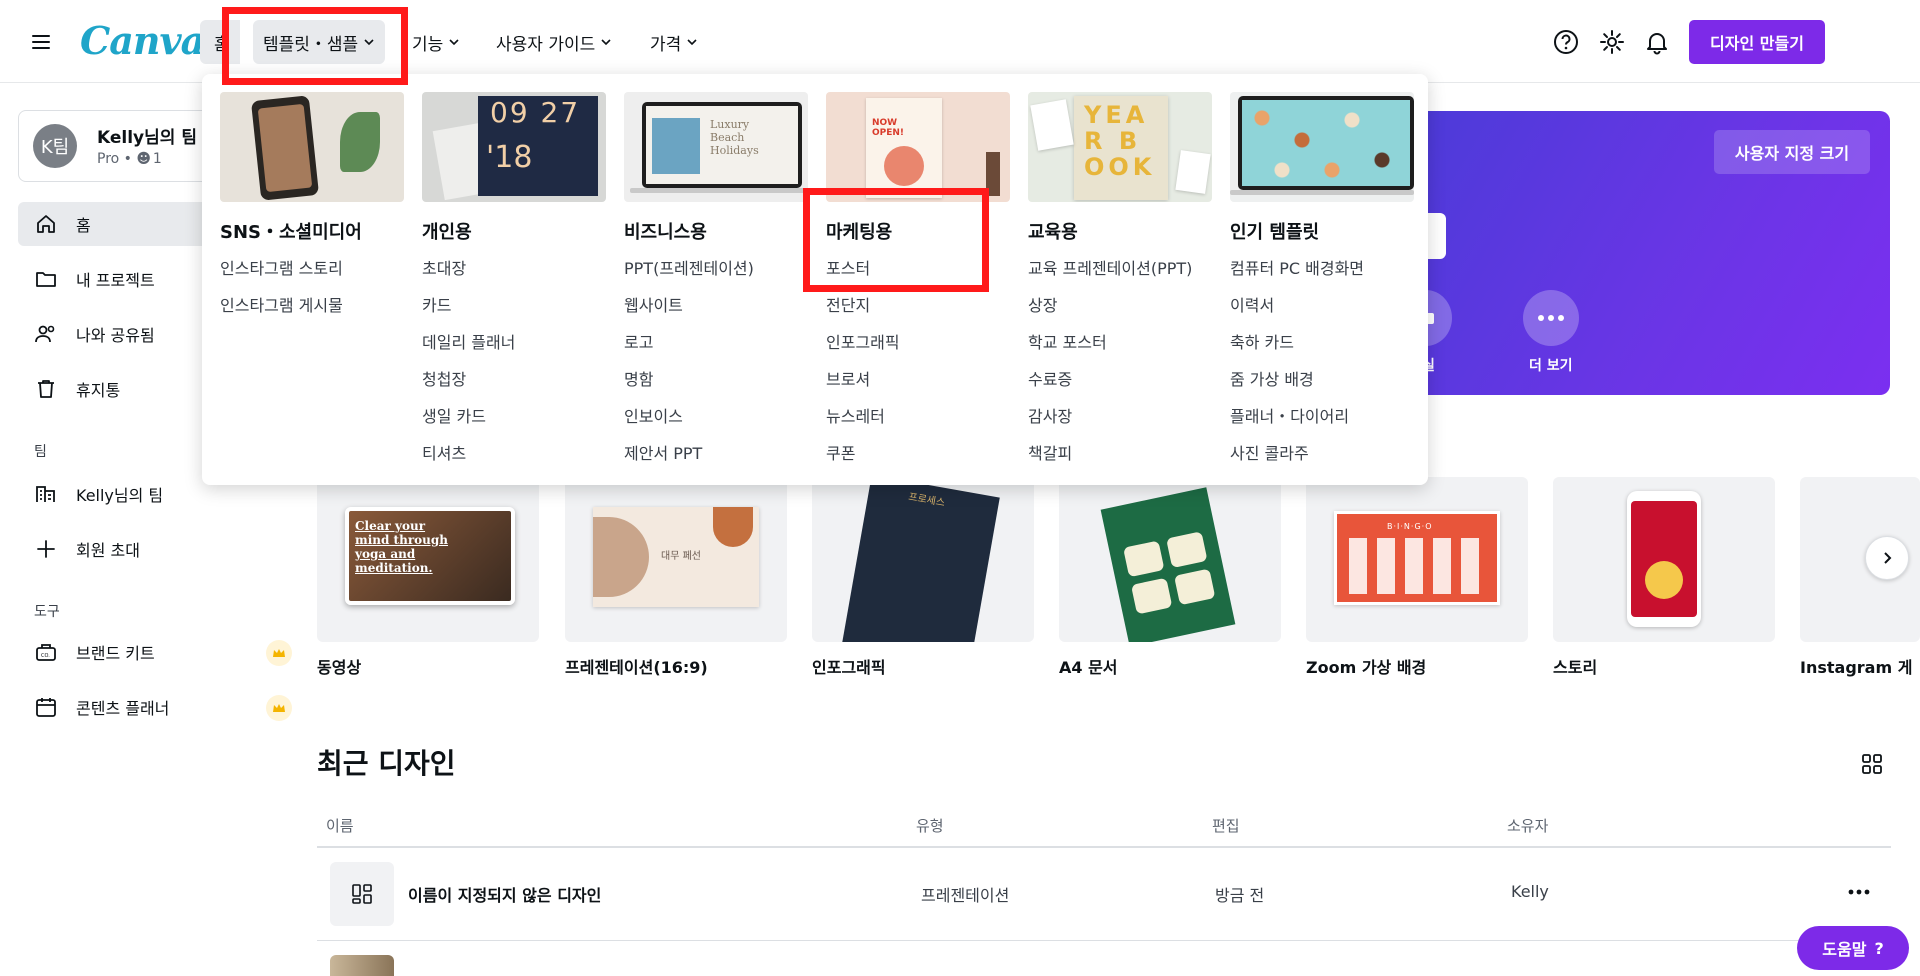 The width and height of the screenshot is (1920, 976). I want to click on brand-kit-icon: CO., so click(46, 652).